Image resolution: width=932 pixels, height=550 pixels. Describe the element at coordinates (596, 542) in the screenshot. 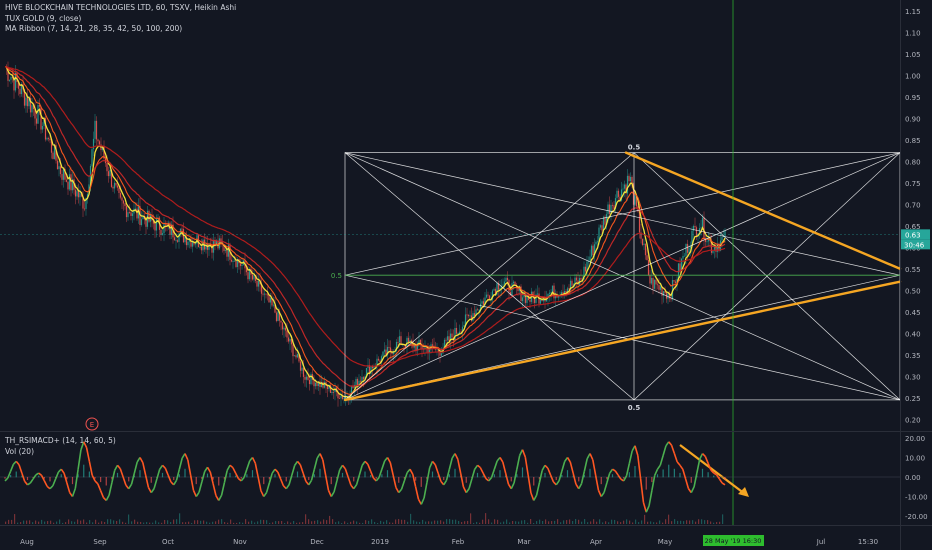

I see `time-tick-label: Apr` at that location.